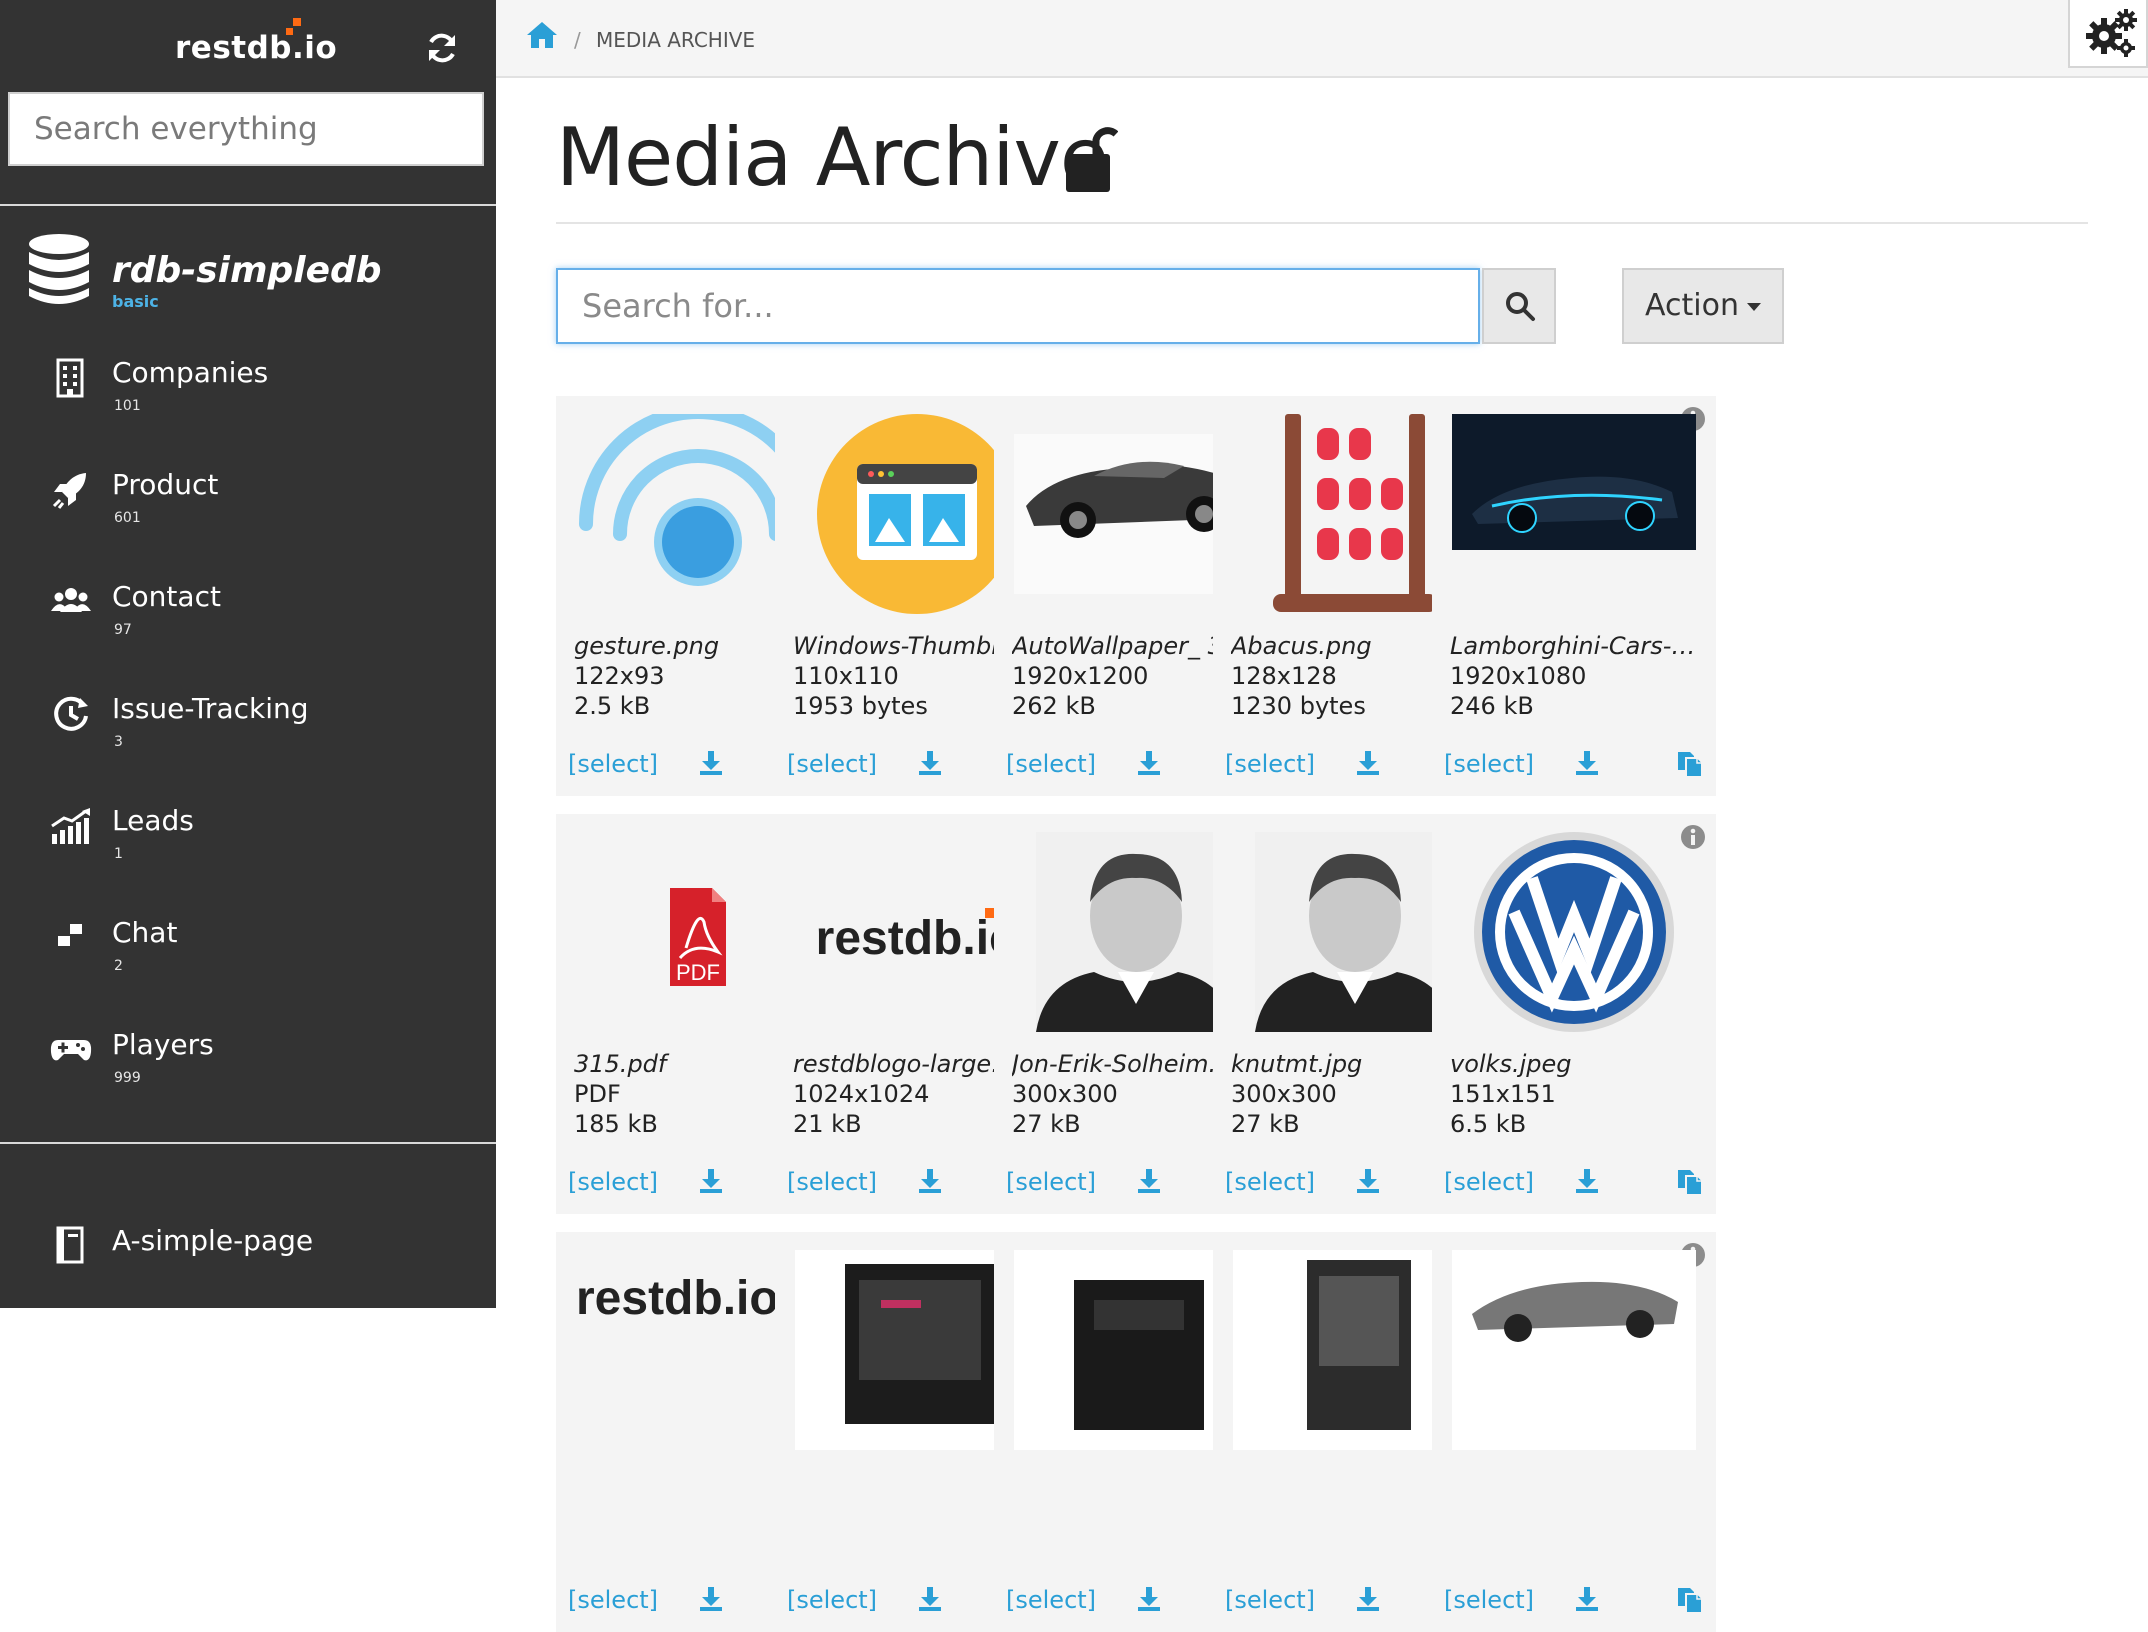 The image size is (2148, 1632). Describe the element at coordinates (166, 596) in the screenshot. I see `sidebar-item-label: Contact` at that location.